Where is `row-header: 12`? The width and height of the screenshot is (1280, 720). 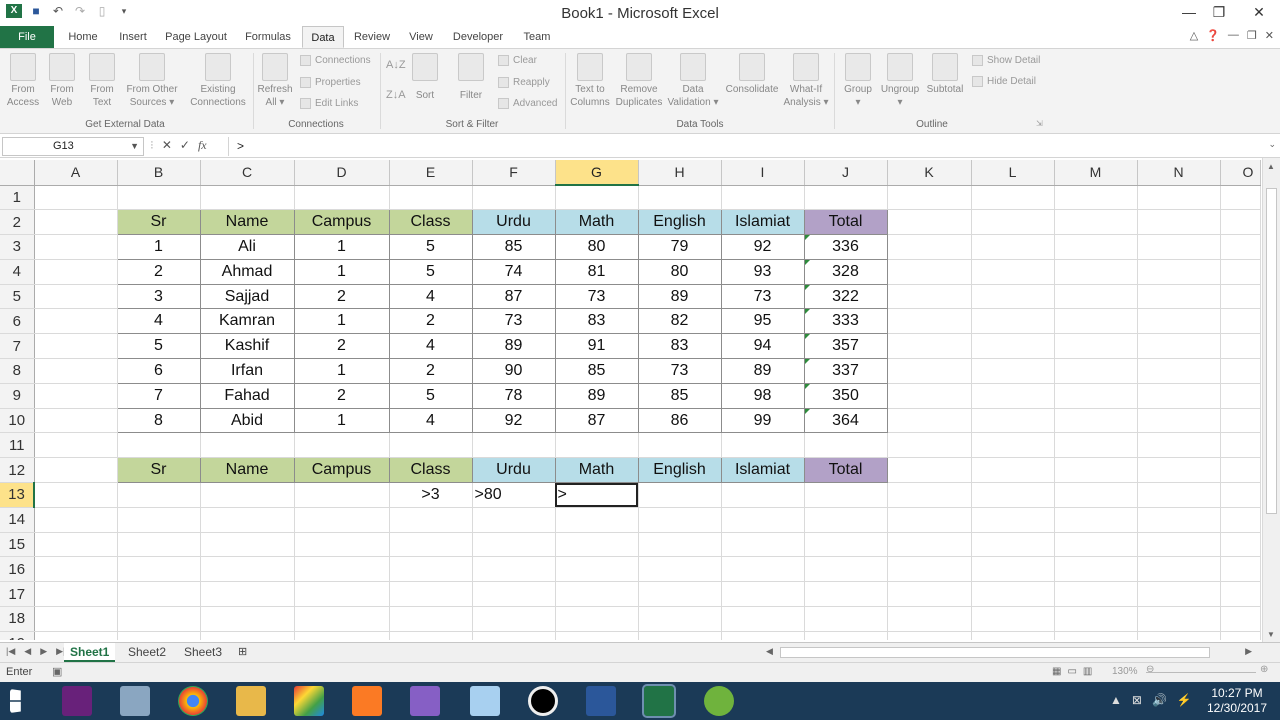
row-header: 12 is located at coordinates (17, 470).